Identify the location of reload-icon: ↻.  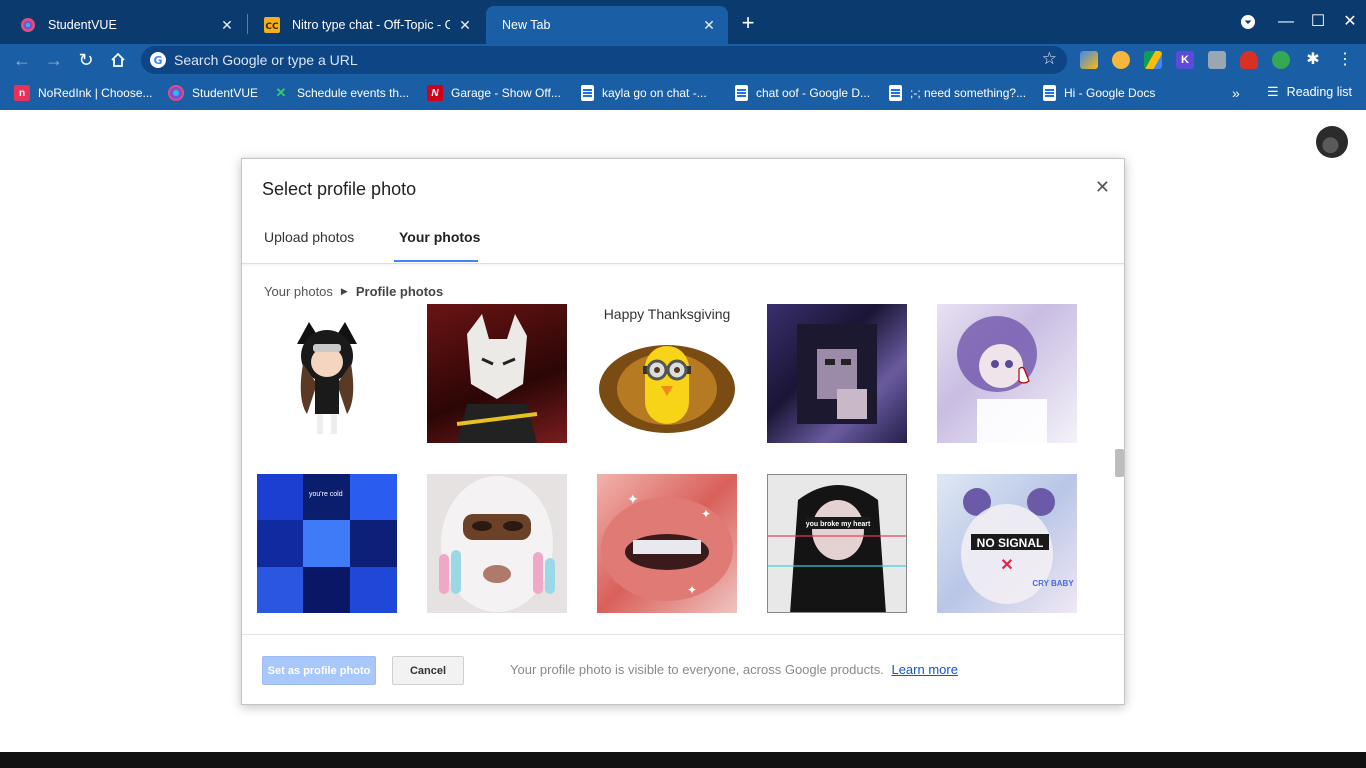
(86, 60).